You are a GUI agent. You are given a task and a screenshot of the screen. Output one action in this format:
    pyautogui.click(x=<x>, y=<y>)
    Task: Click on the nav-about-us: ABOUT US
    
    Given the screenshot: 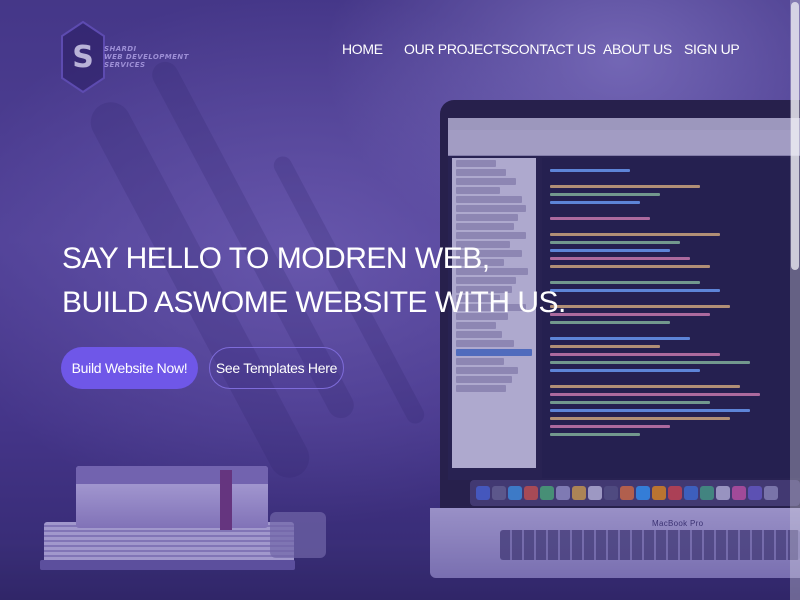 What is the action you would take?
    pyautogui.click(x=637, y=49)
    